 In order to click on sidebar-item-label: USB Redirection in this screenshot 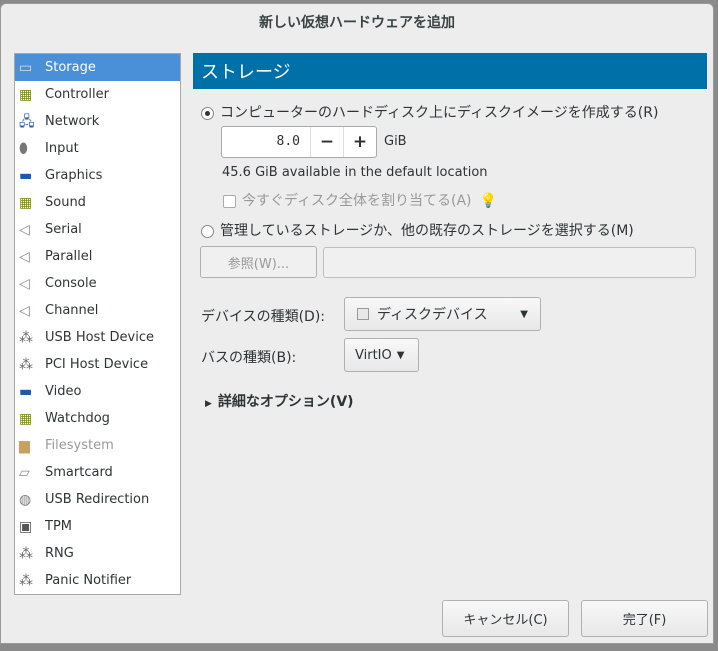, I will do `click(97, 499)`.